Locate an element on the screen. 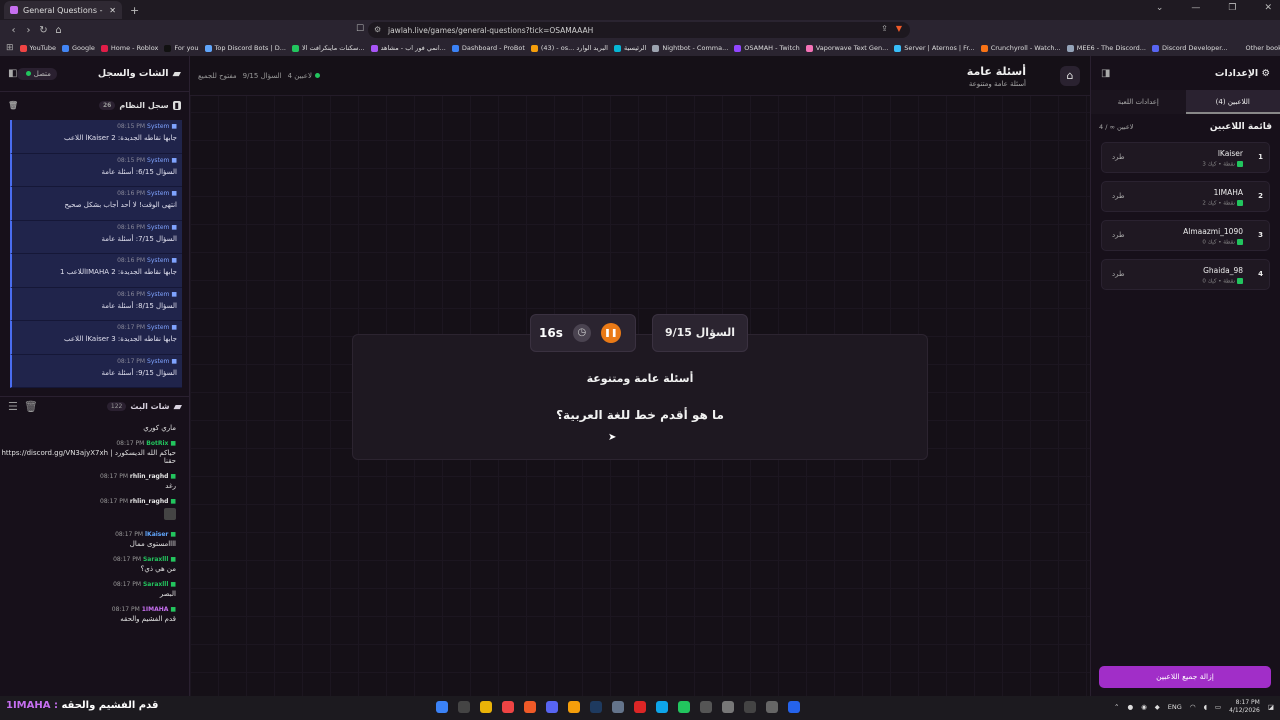 The width and height of the screenshot is (1280, 720). chat-user: BotRix is located at coordinates (157, 443).